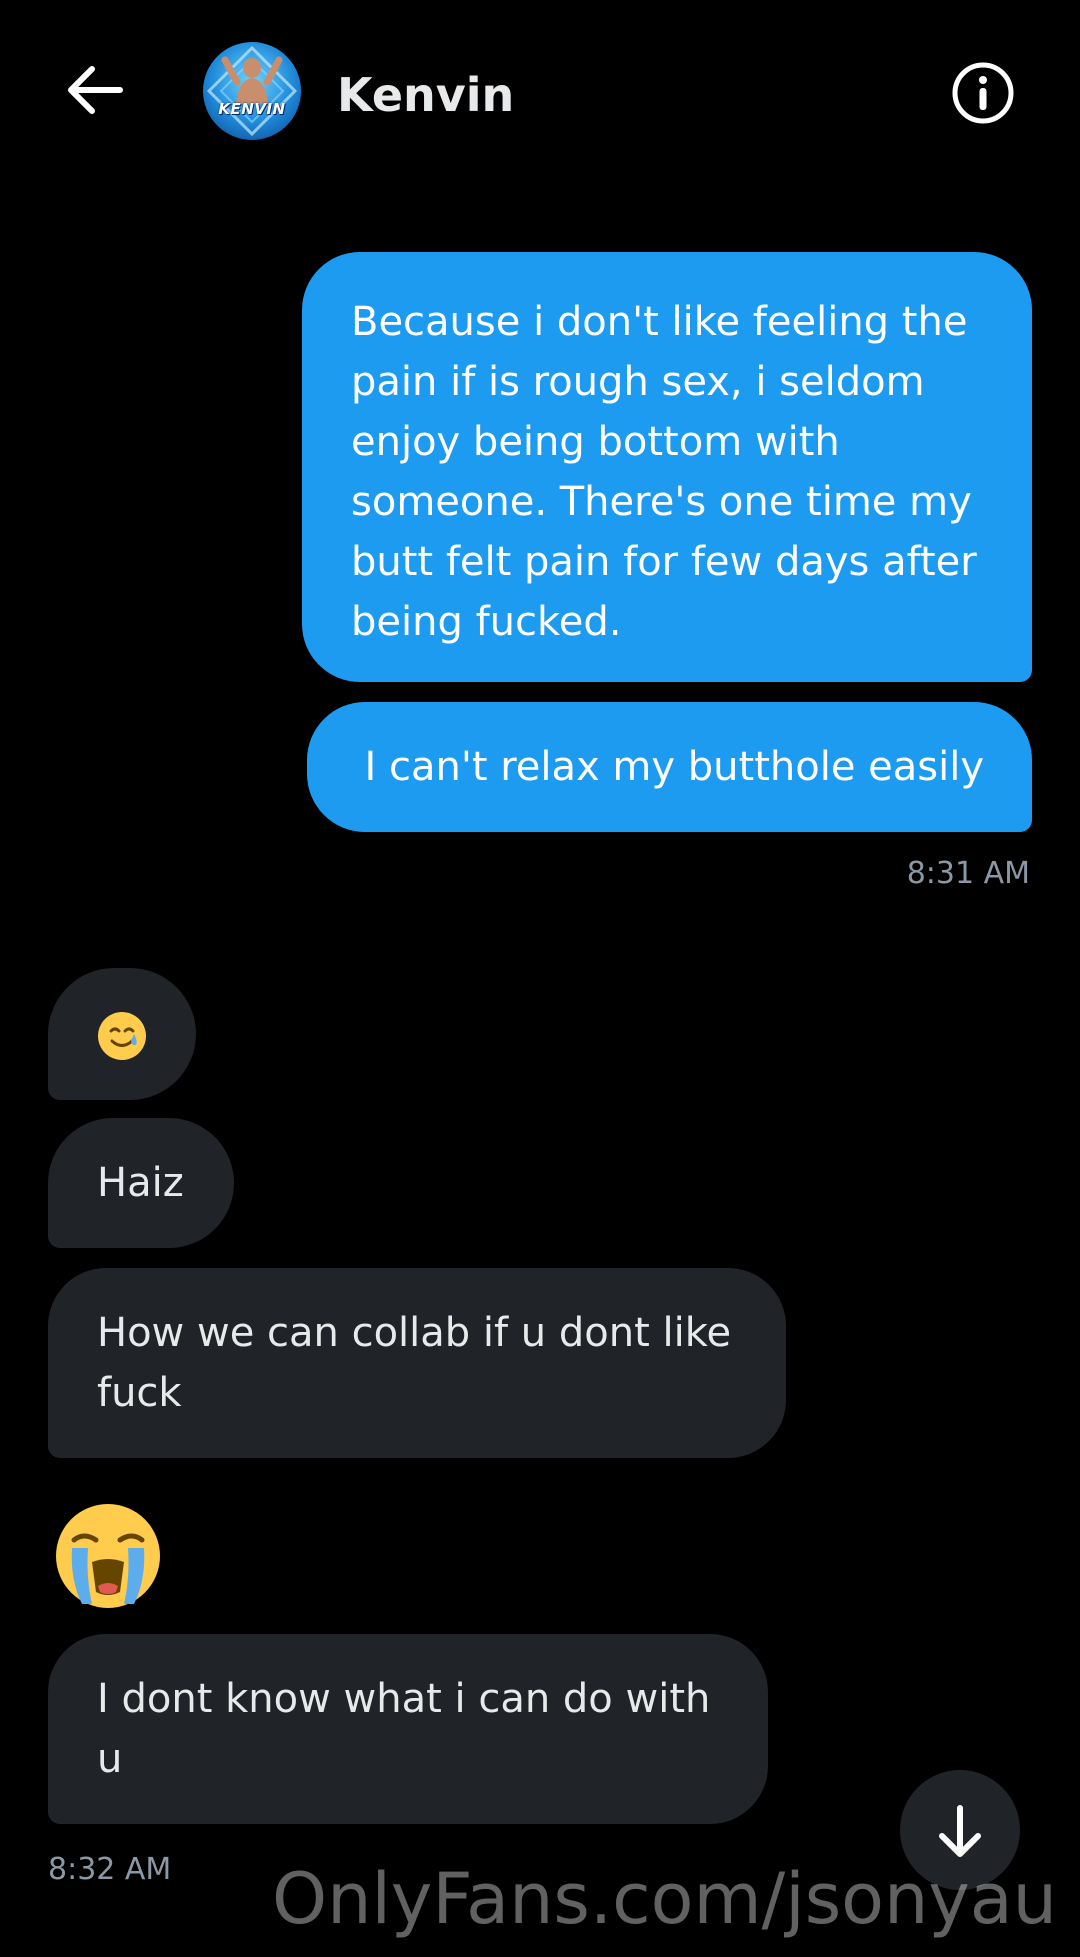 Image resolution: width=1080 pixels, height=1957 pixels. What do you see at coordinates (669, 767) in the screenshot?
I see `sent-message-bubble: I can't relax my butthole easily` at bounding box center [669, 767].